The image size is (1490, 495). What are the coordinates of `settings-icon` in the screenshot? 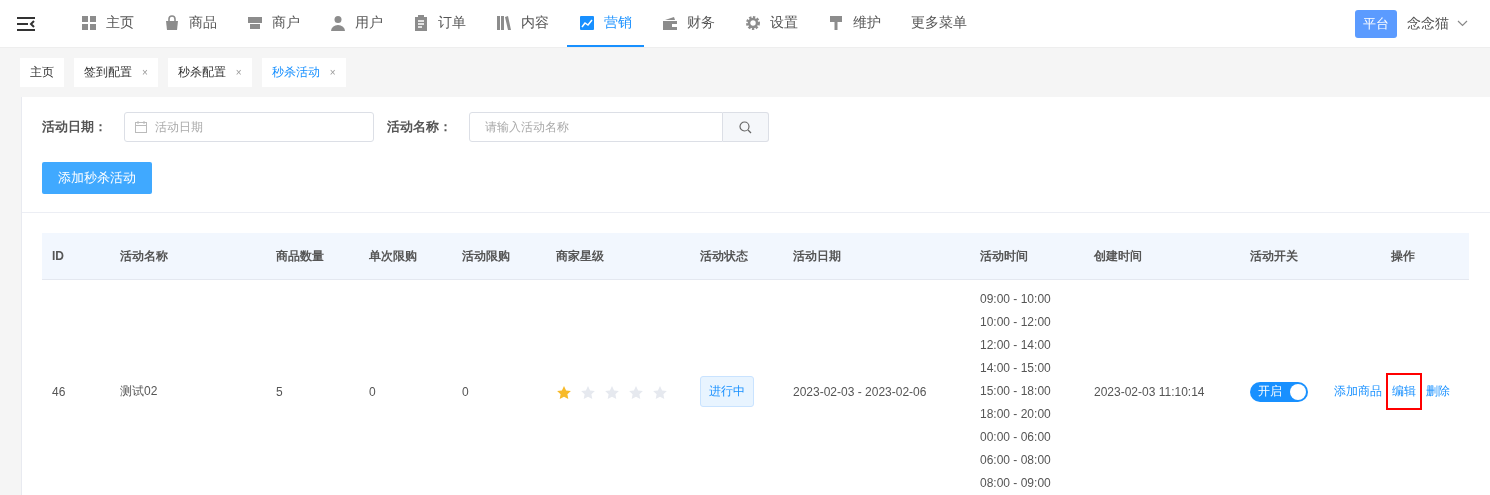 It's located at (753, 22).